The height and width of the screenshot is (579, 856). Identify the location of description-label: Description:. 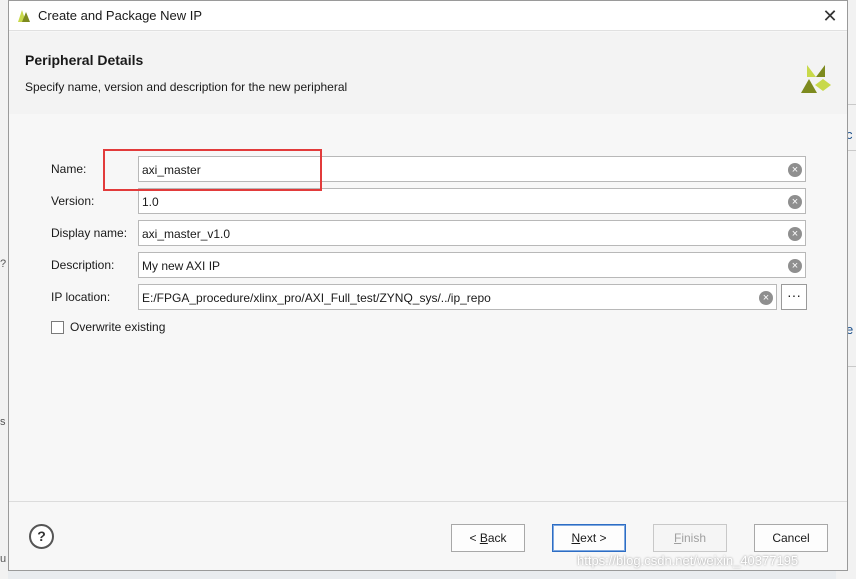
(83, 265).